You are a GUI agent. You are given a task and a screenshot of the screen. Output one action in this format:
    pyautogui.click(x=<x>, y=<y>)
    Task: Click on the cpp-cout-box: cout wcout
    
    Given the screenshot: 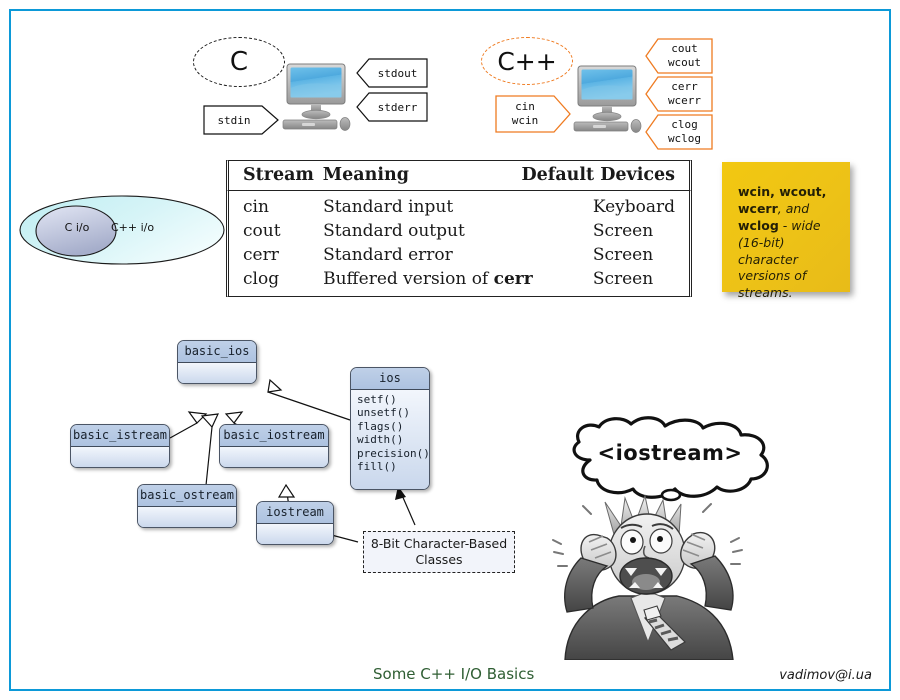 What is the action you would take?
    pyautogui.click(x=679, y=56)
    